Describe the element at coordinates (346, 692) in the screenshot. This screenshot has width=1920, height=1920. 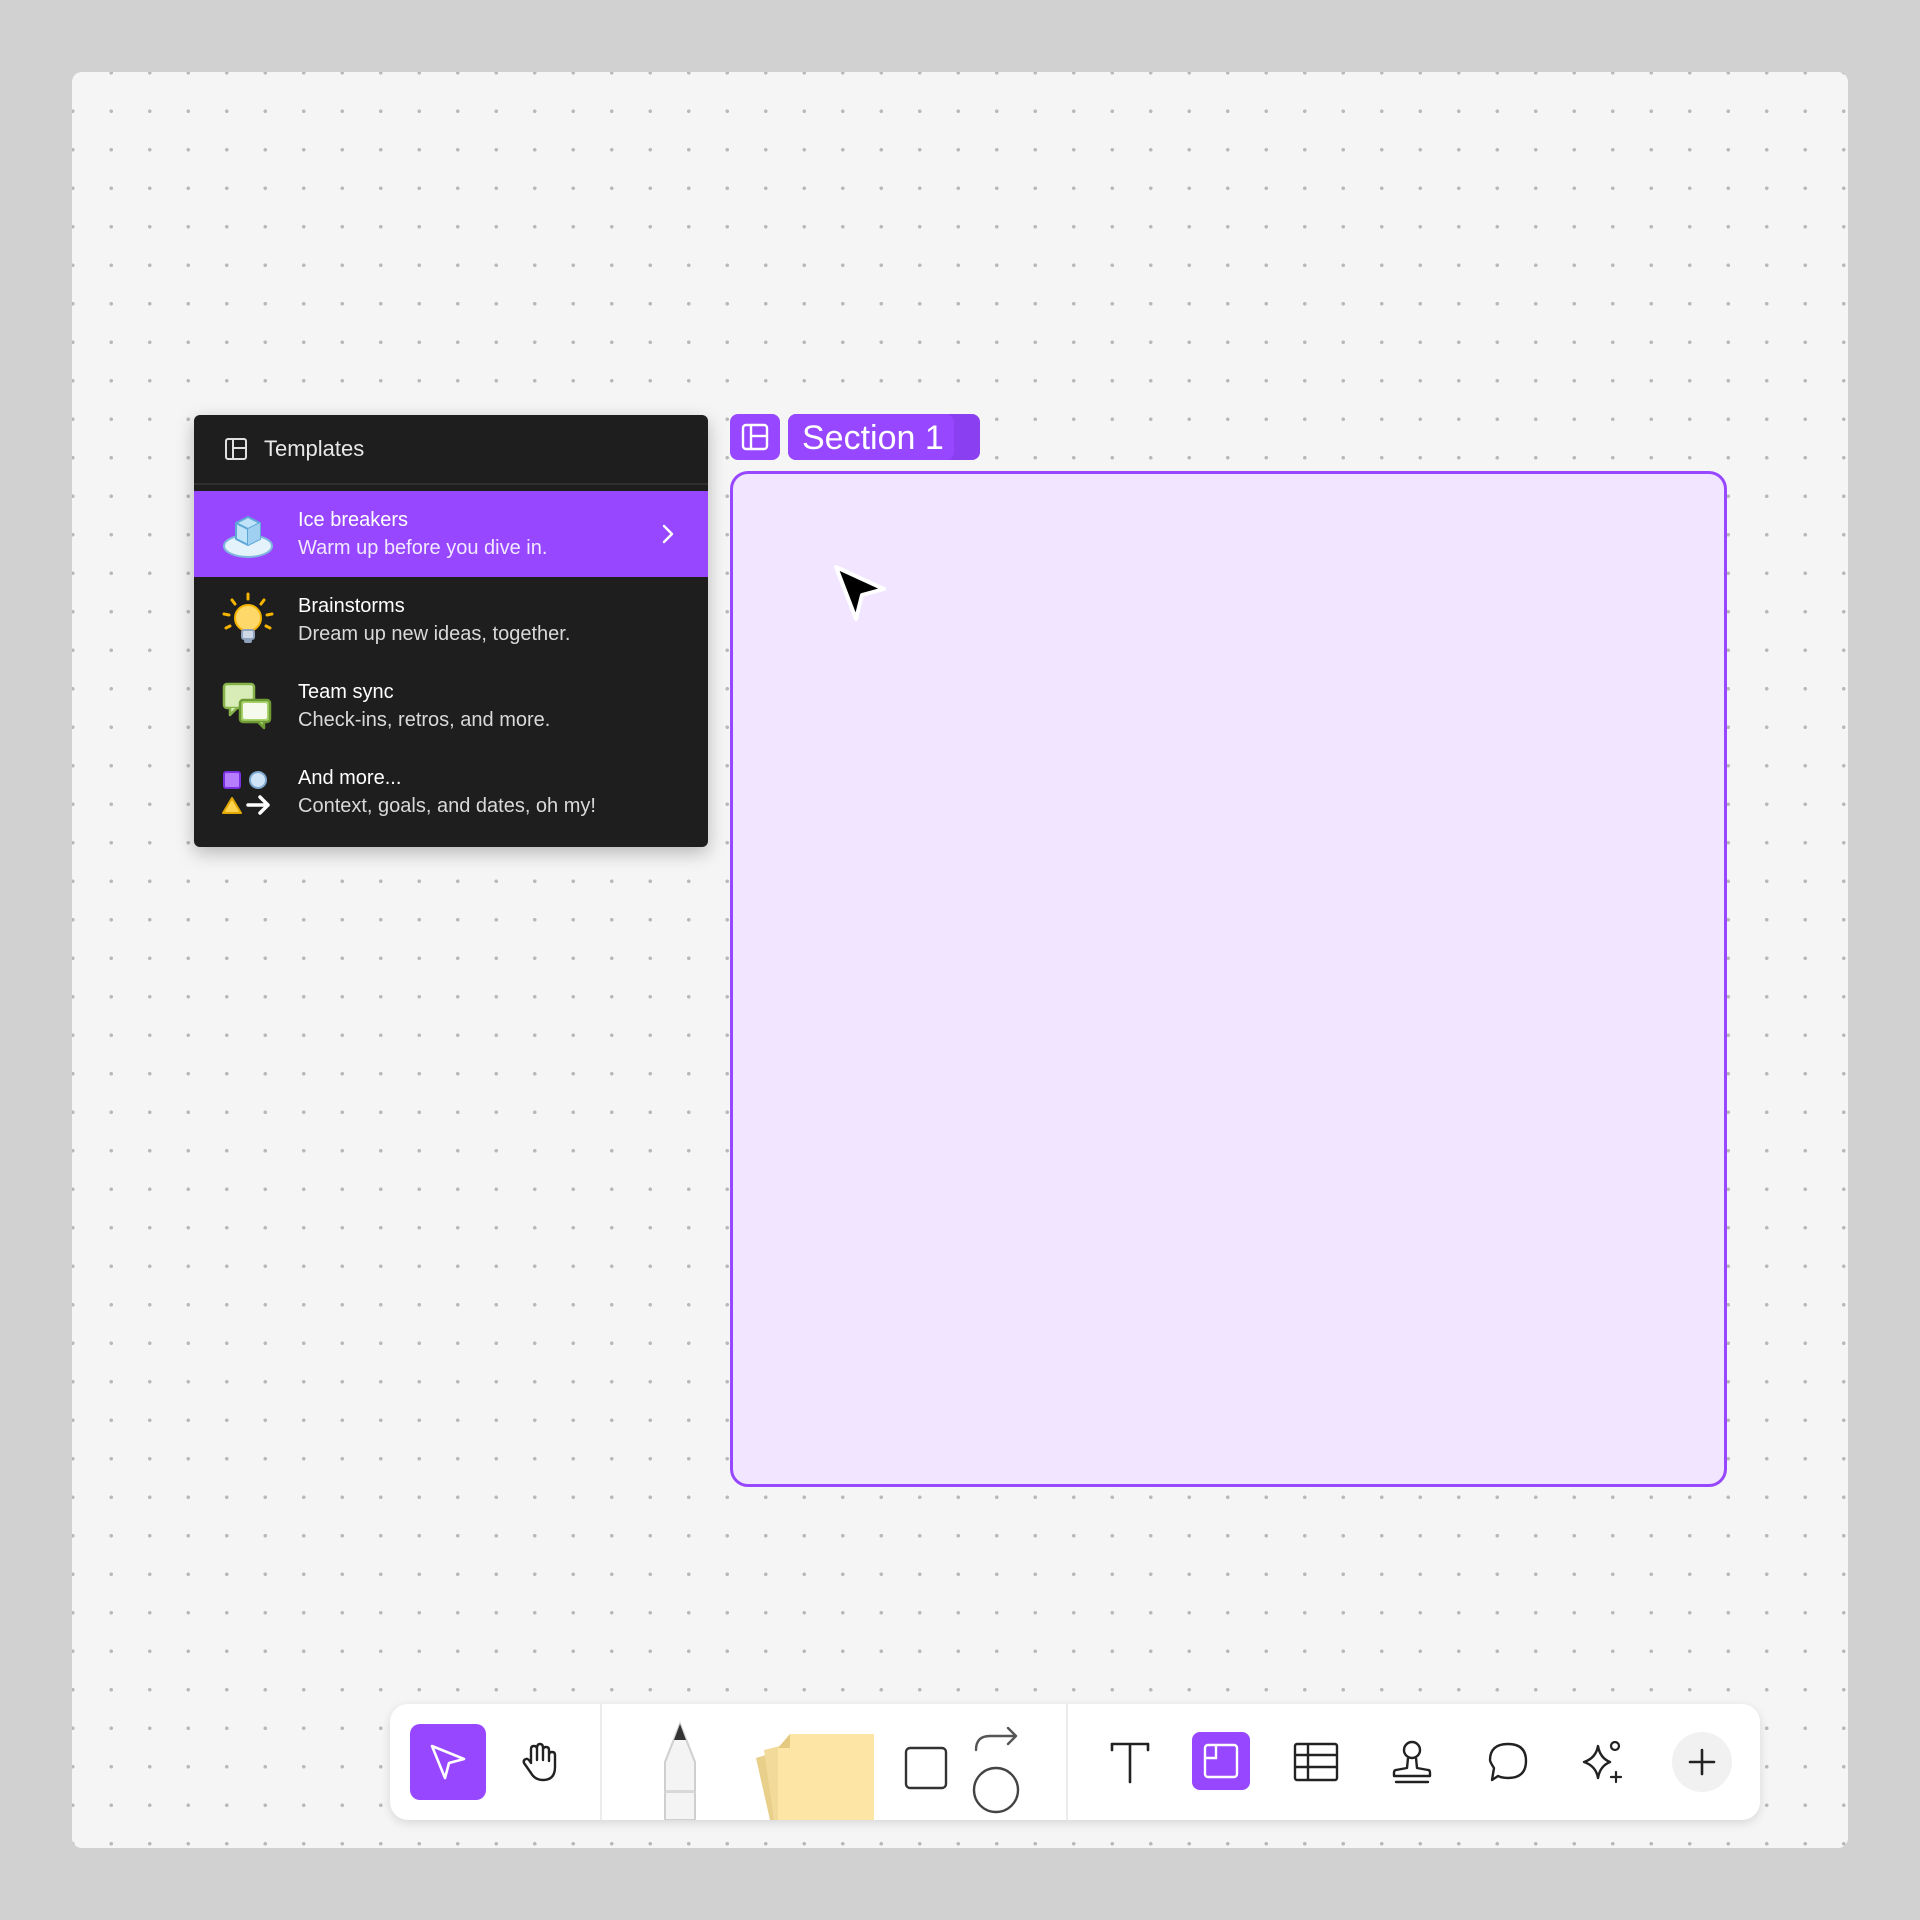
I see `menu-item-title: Team sync` at that location.